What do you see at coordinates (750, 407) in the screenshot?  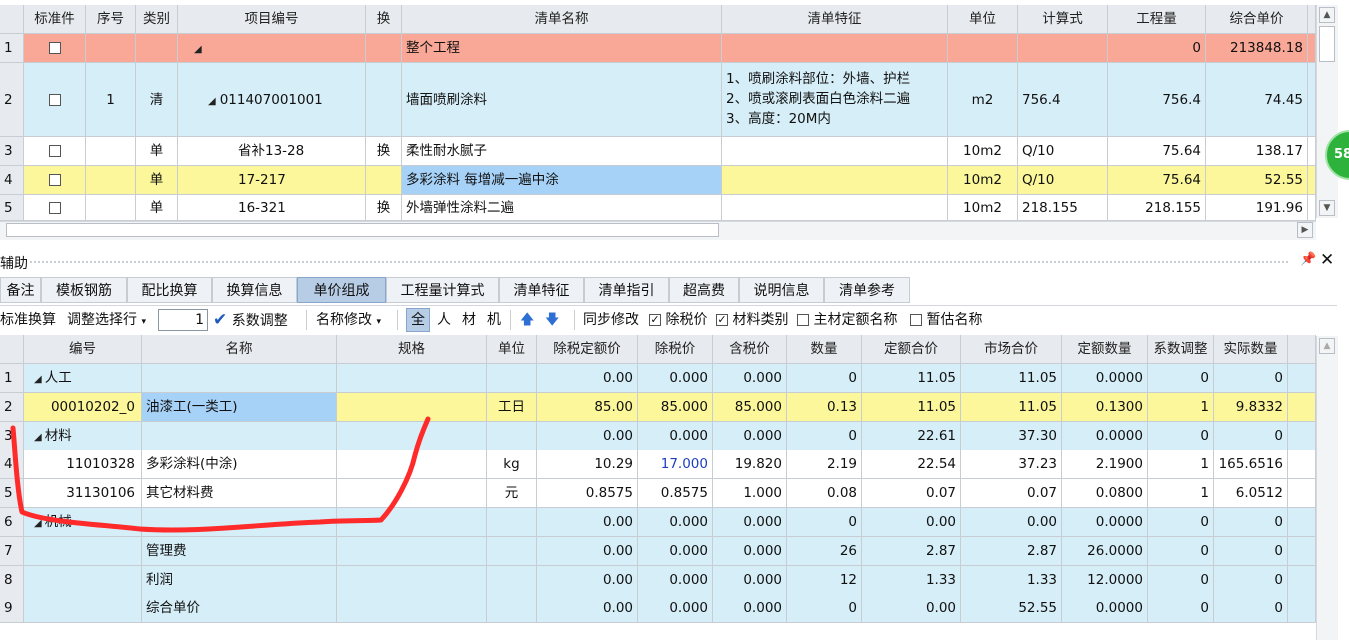 I see `value-cell-c: 85.000` at bounding box center [750, 407].